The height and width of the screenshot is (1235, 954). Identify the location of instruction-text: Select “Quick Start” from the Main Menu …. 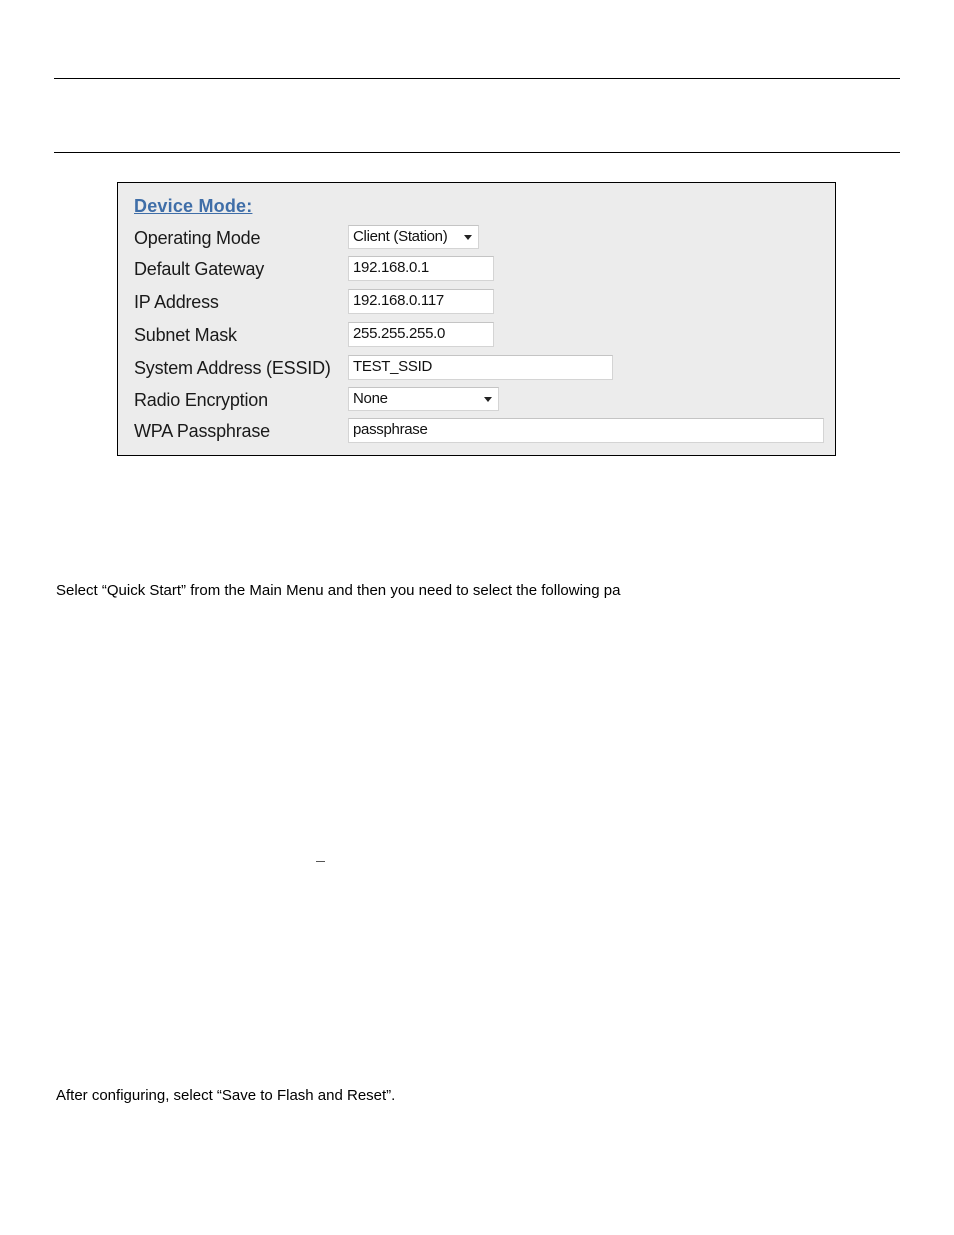
(338, 590).